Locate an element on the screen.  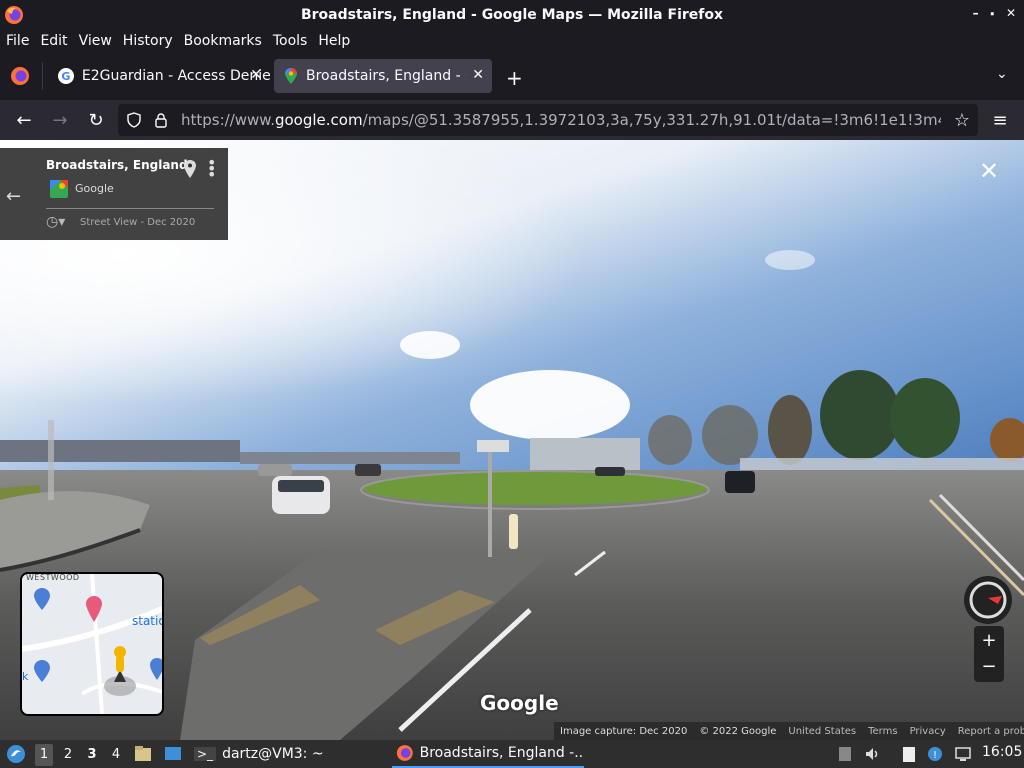
shield-icon is located at coordinates (134, 120).